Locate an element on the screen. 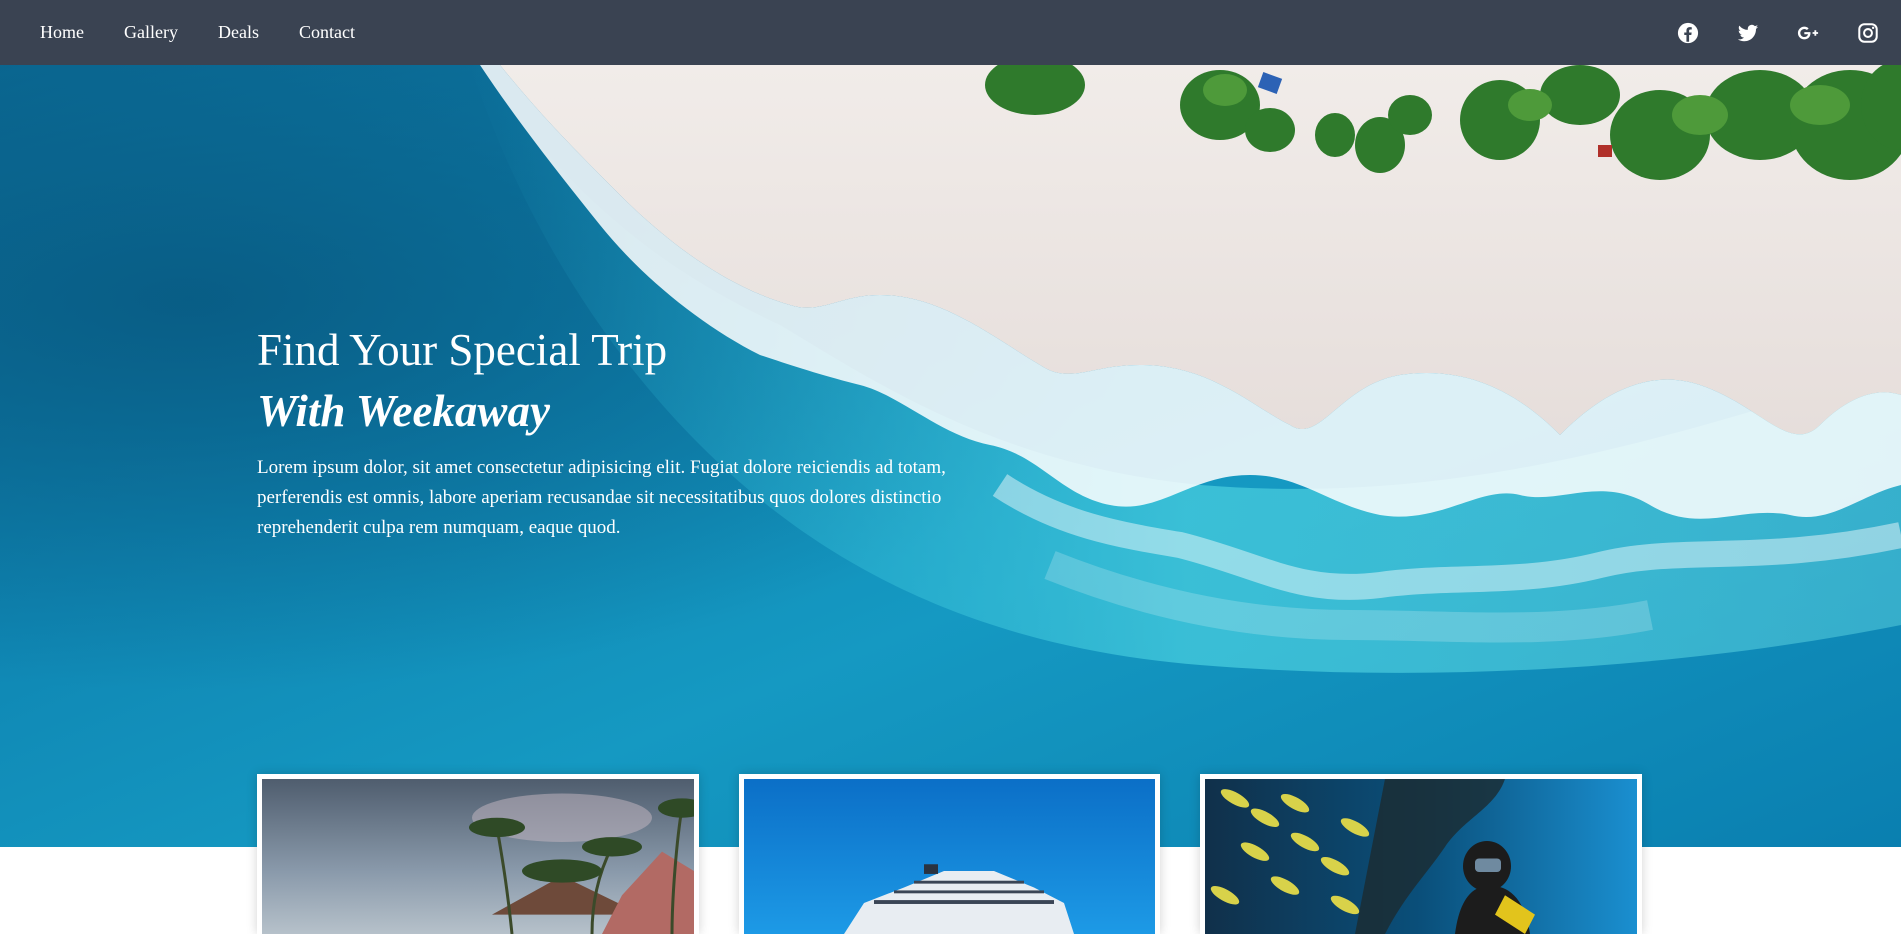 The image size is (1901, 934). nav-link-contact: Contact is located at coordinates (327, 32).